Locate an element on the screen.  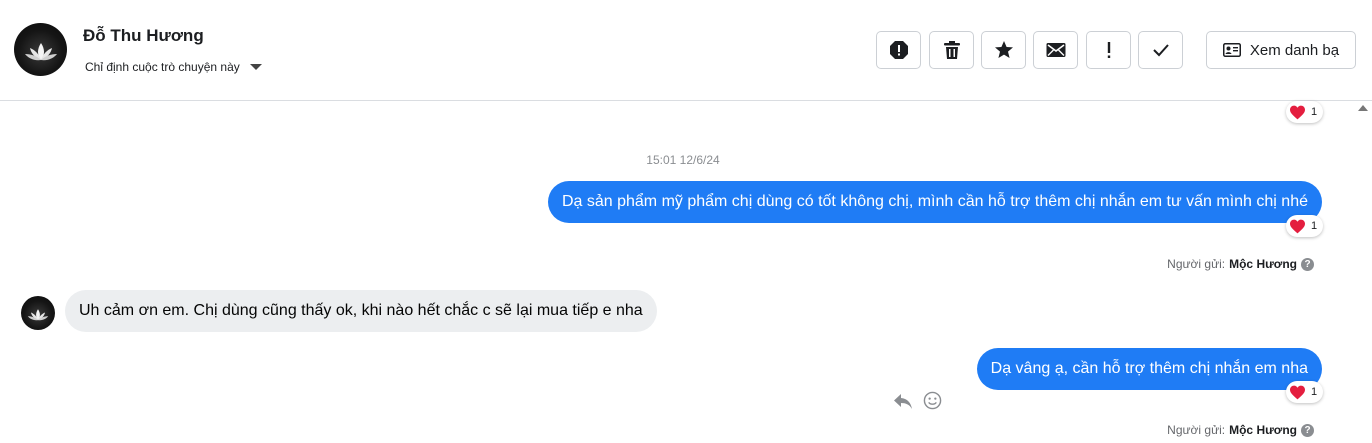
check-icon is located at coordinates (1160, 50).